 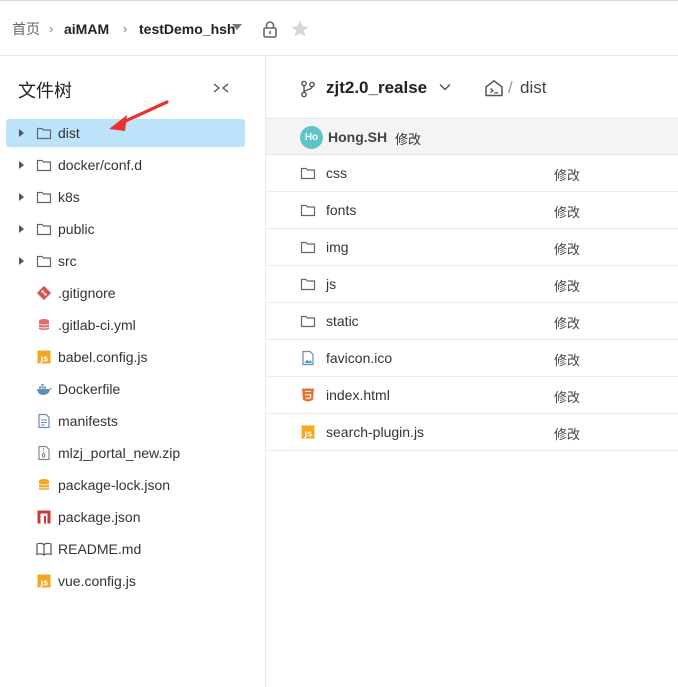 What do you see at coordinates (97, 581) in the screenshot?
I see `tree-item-label: vue.config.js` at bounding box center [97, 581].